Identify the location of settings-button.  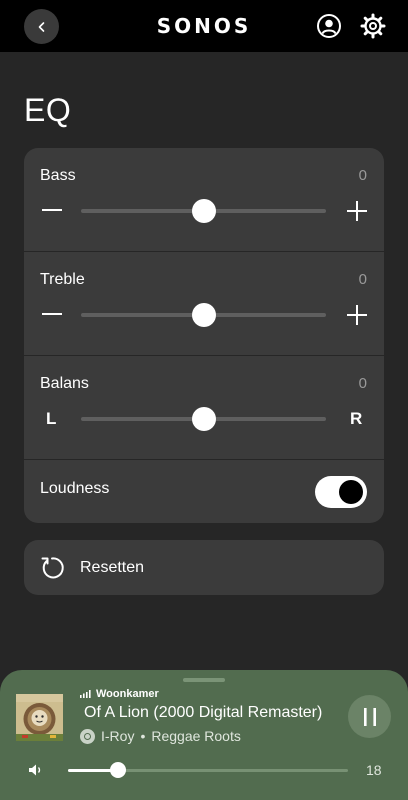
(373, 26).